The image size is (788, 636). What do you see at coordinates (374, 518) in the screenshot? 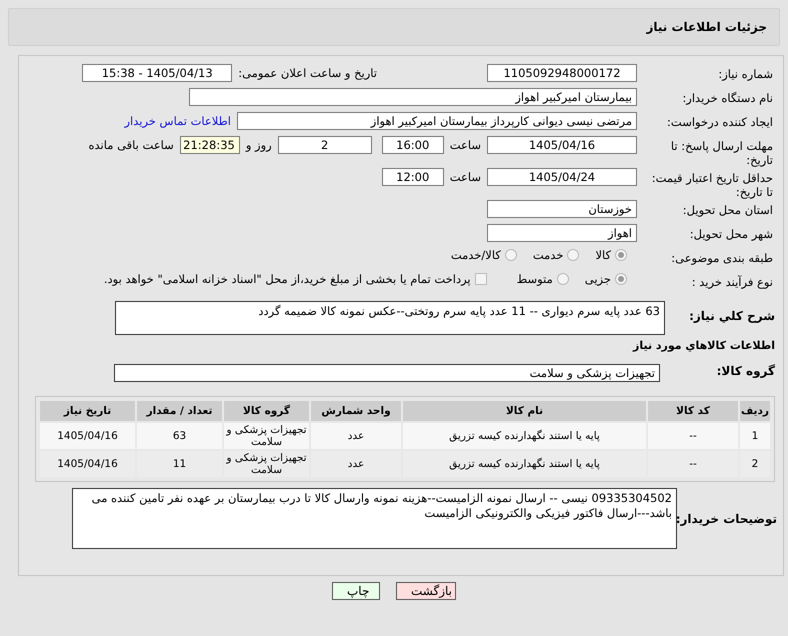
I see `notes-field: 09335304502 نیسی -- ارسال نمونه الزامیست--هزینه نمونه وارسال کالا تا درب بیمارستان بر عهده نفر تامین کننده می باشد---ارسال فاکتور فیزیکی والکترونیکی الزامیست` at bounding box center [374, 518].